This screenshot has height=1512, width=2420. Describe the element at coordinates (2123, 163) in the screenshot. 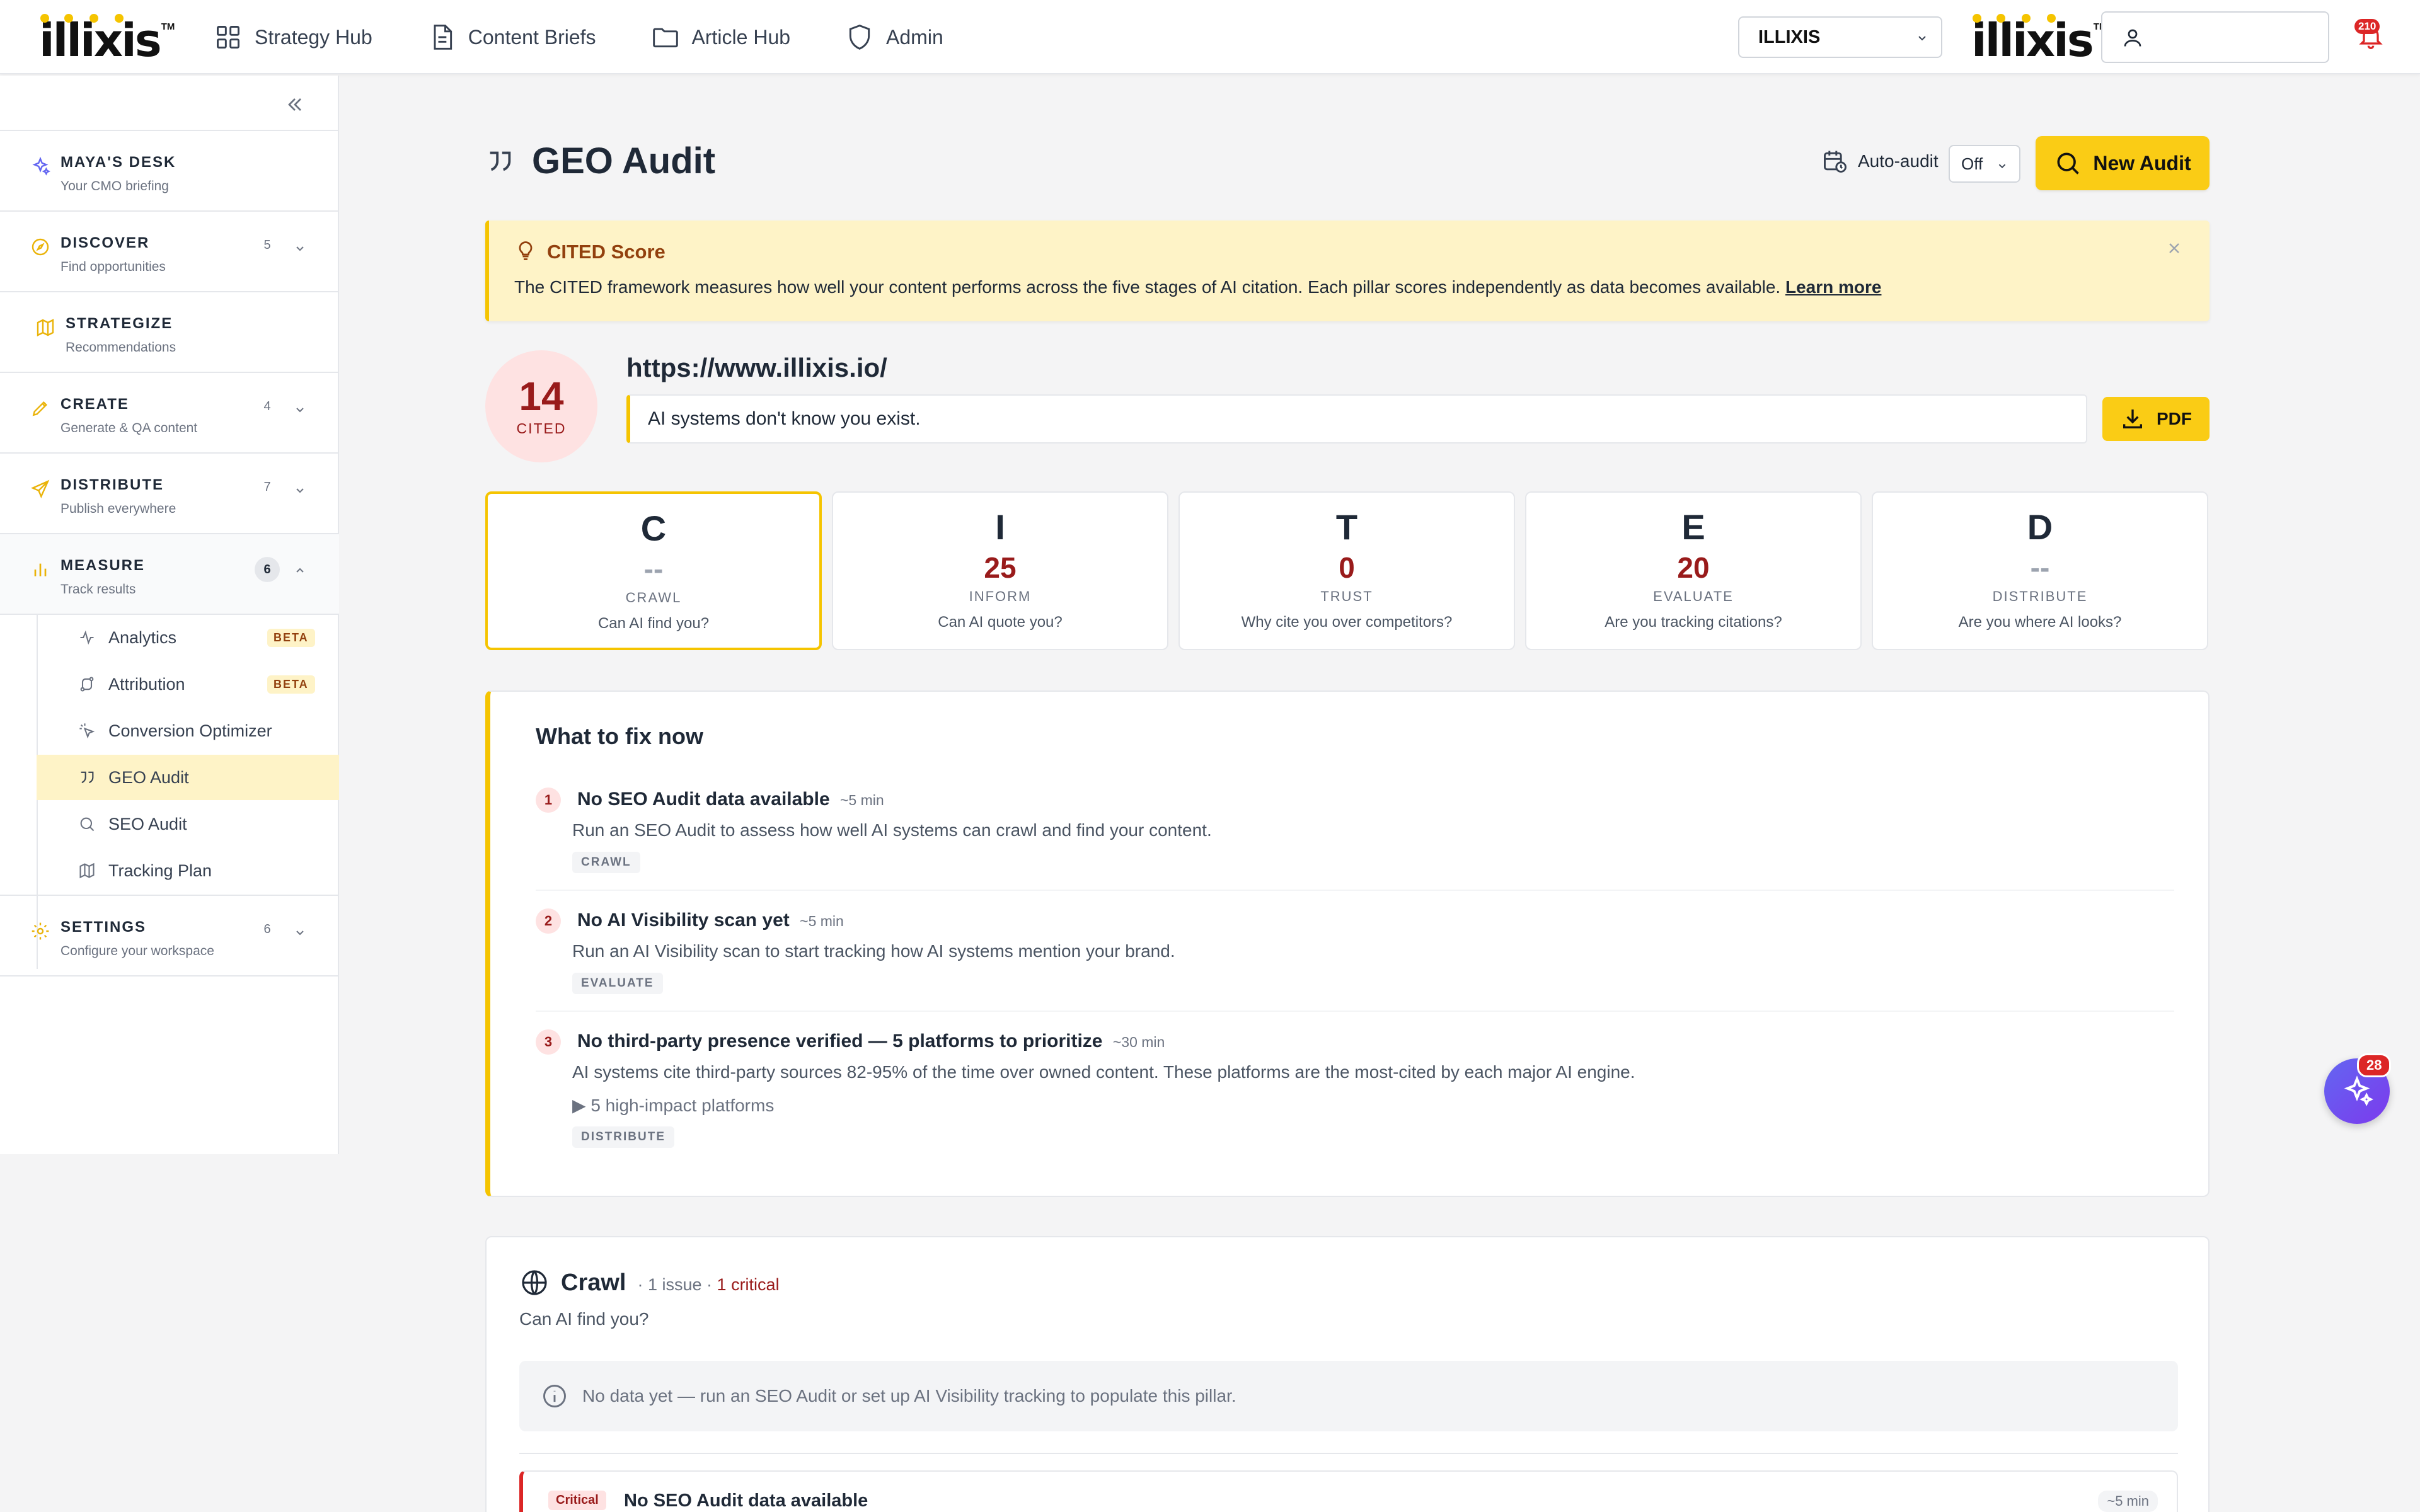

I see `new-audit-button: New Audit` at that location.